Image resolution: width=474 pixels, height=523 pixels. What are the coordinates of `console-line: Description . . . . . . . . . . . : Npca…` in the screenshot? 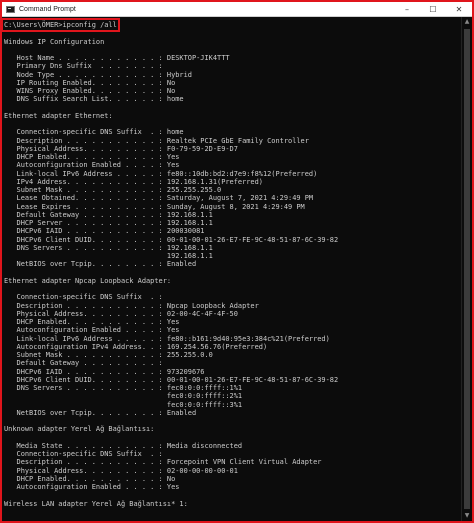 It's located at (131, 305).